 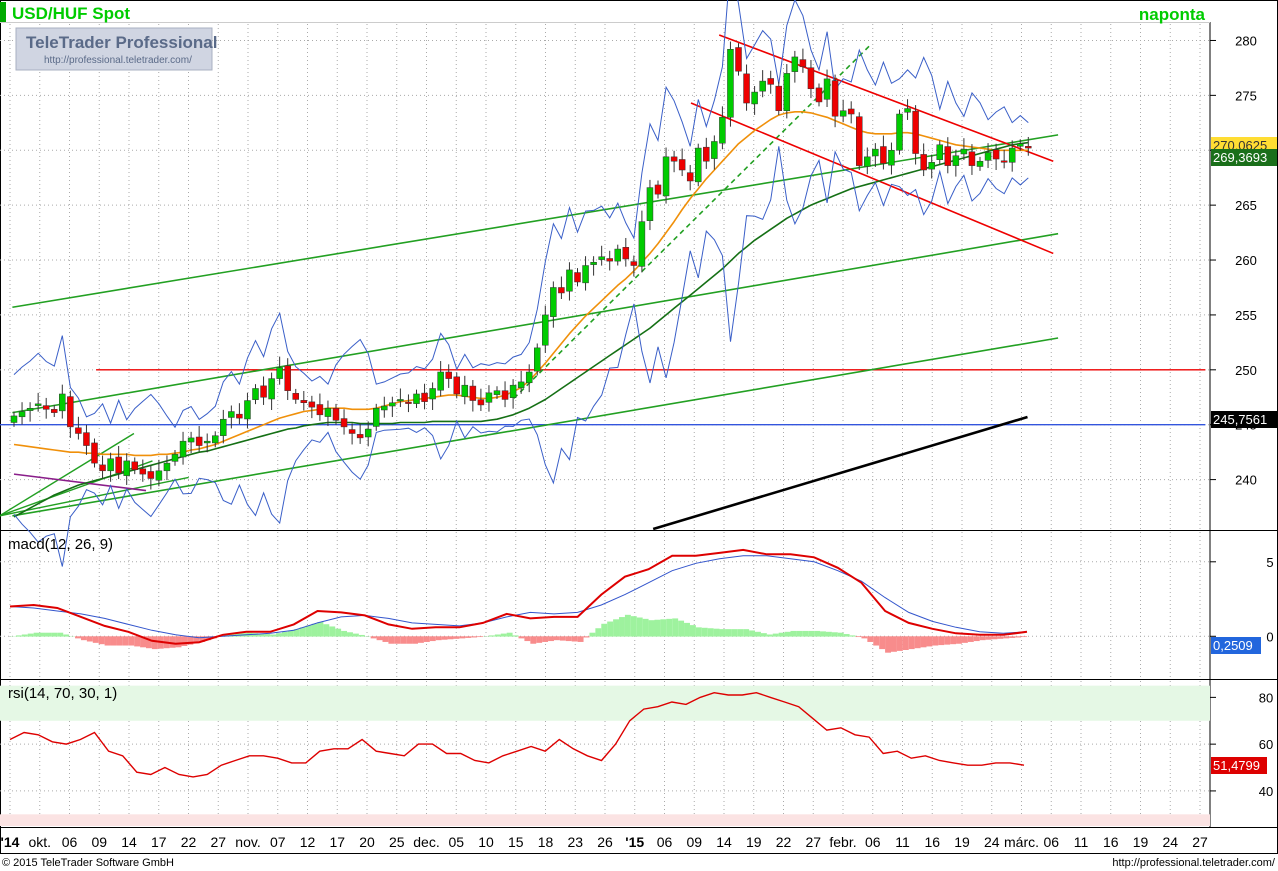 What do you see at coordinates (60, 544) in the screenshot?
I see `macd-title: macd(12, 26, 9)` at bounding box center [60, 544].